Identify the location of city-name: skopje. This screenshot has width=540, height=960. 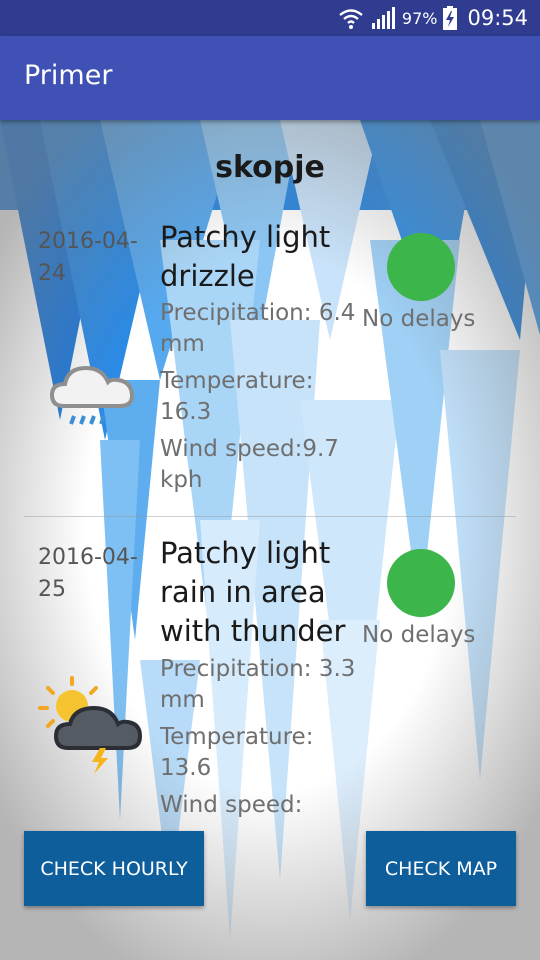
(270, 167).